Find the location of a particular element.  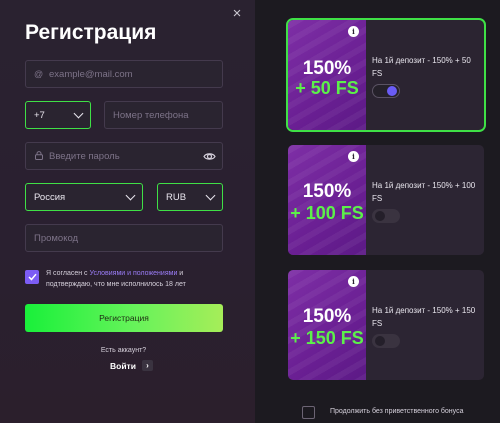

email-placeholder: example@mail.com is located at coordinates (91, 74).